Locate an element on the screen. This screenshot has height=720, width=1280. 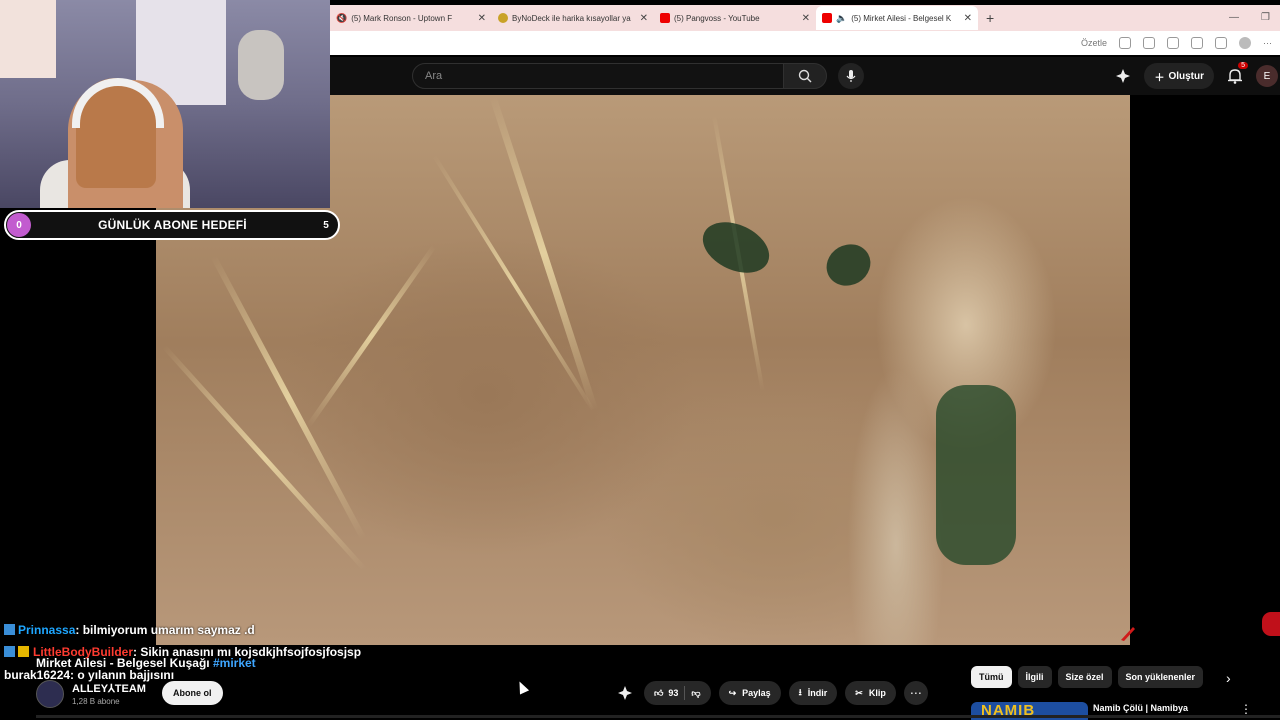
wall-poster is located at coordinates (28, 39).